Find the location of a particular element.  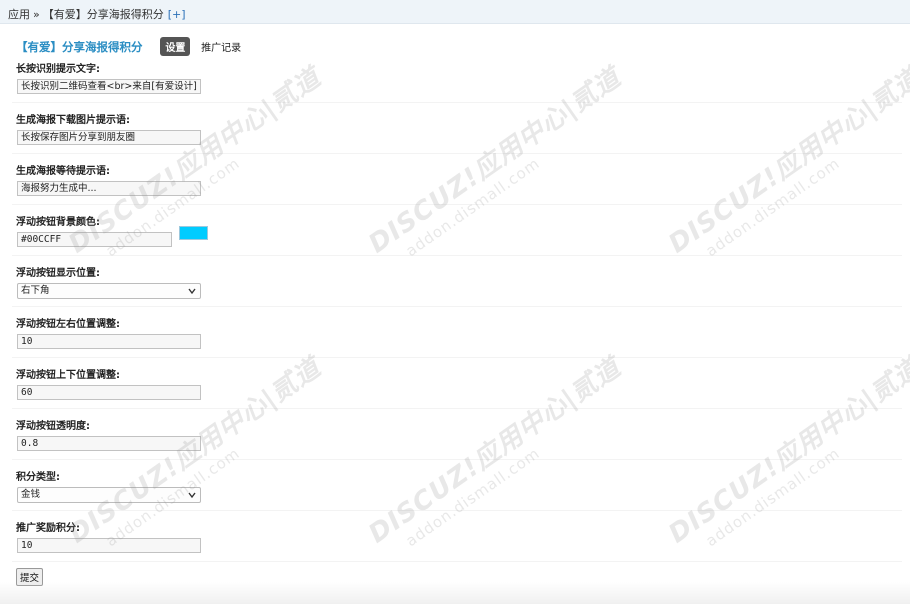

color-swatch is located at coordinates (193, 233).